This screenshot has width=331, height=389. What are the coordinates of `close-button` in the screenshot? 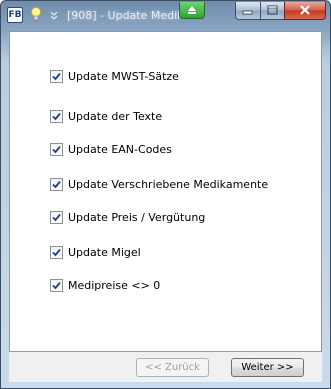 It's located at (305, 11).